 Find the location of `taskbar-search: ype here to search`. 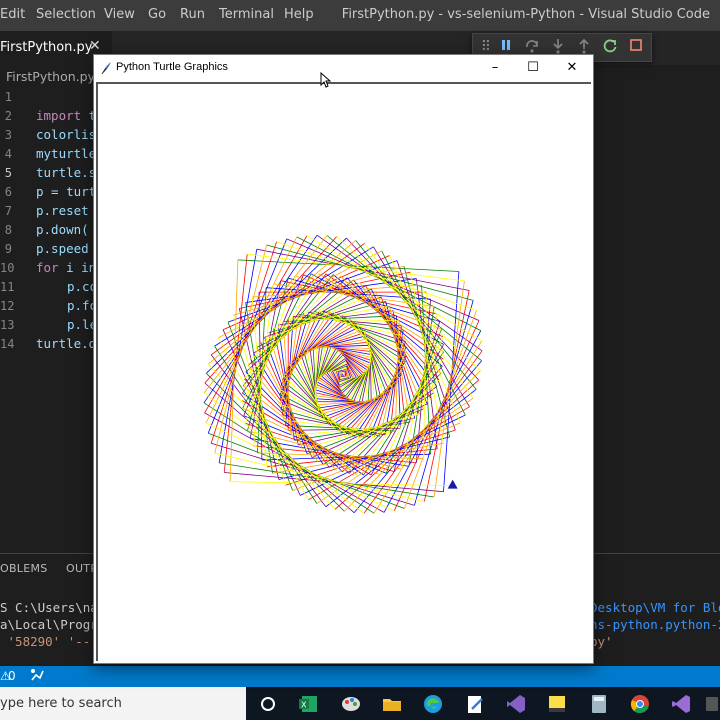

taskbar-search: ype here to search is located at coordinates (123, 703).